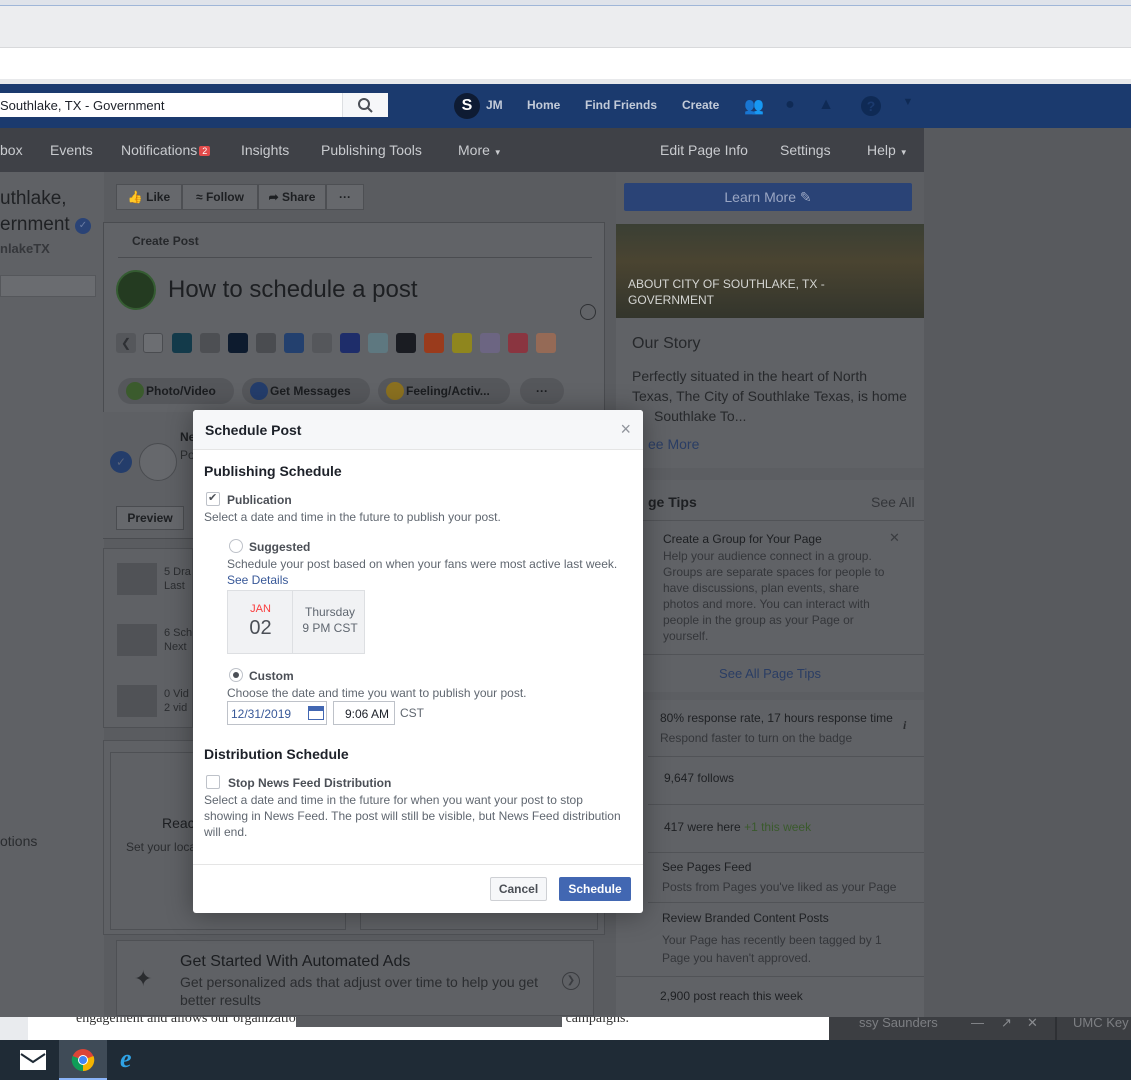 The image size is (1131, 1080). Describe the element at coordinates (296, 622) in the screenshot. I see `suggested-time-card: JAN 02 Thursday 9 PM CST` at that location.